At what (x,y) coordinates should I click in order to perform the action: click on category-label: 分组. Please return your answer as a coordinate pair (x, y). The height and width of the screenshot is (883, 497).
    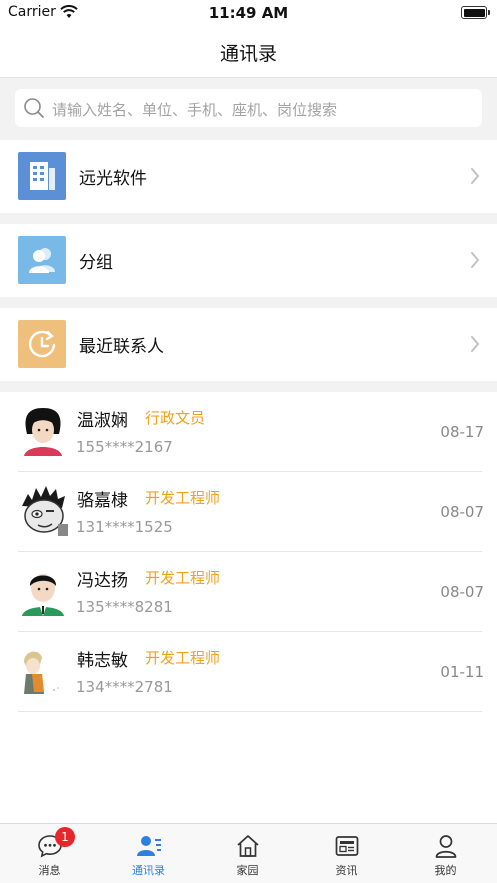
    Looking at the image, I should click on (96, 263).